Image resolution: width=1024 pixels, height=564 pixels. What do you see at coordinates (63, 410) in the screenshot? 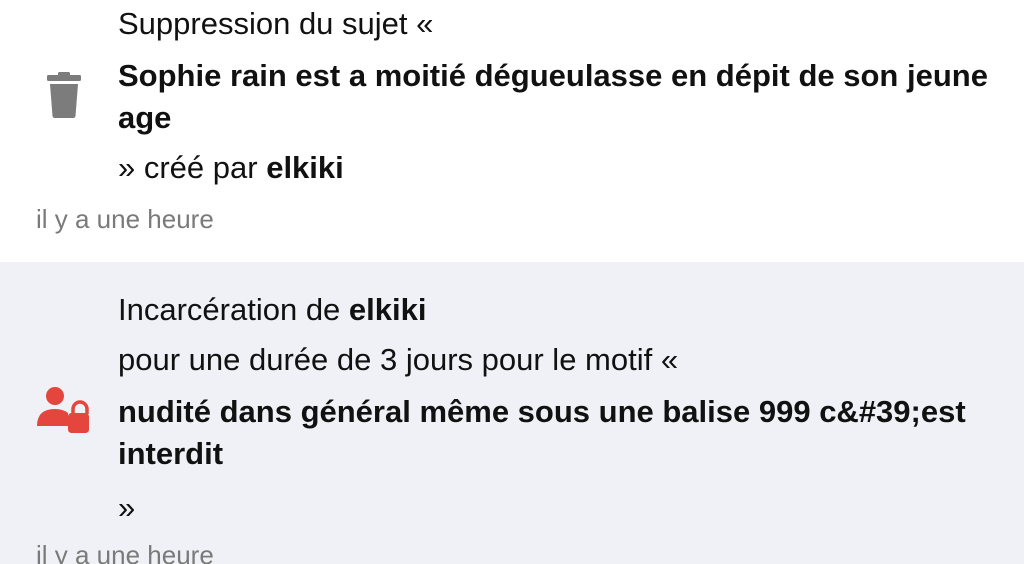
I see `user-lock-icon` at bounding box center [63, 410].